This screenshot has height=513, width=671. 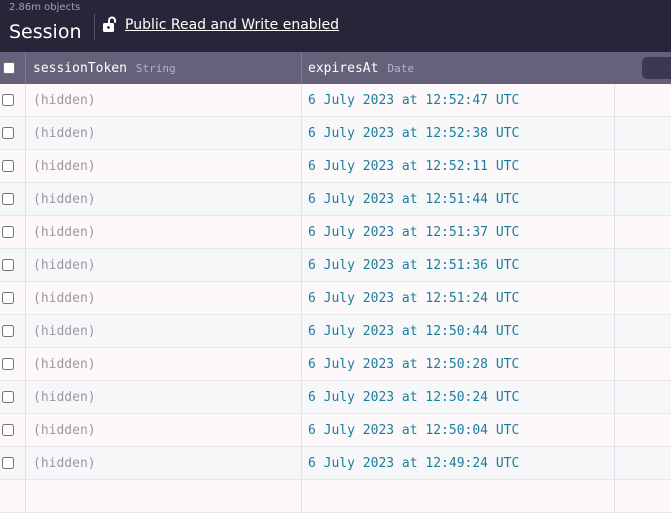 I want to click on expiresat-value: 6 July 2023 at 12:50:04 UTC, so click(x=414, y=430).